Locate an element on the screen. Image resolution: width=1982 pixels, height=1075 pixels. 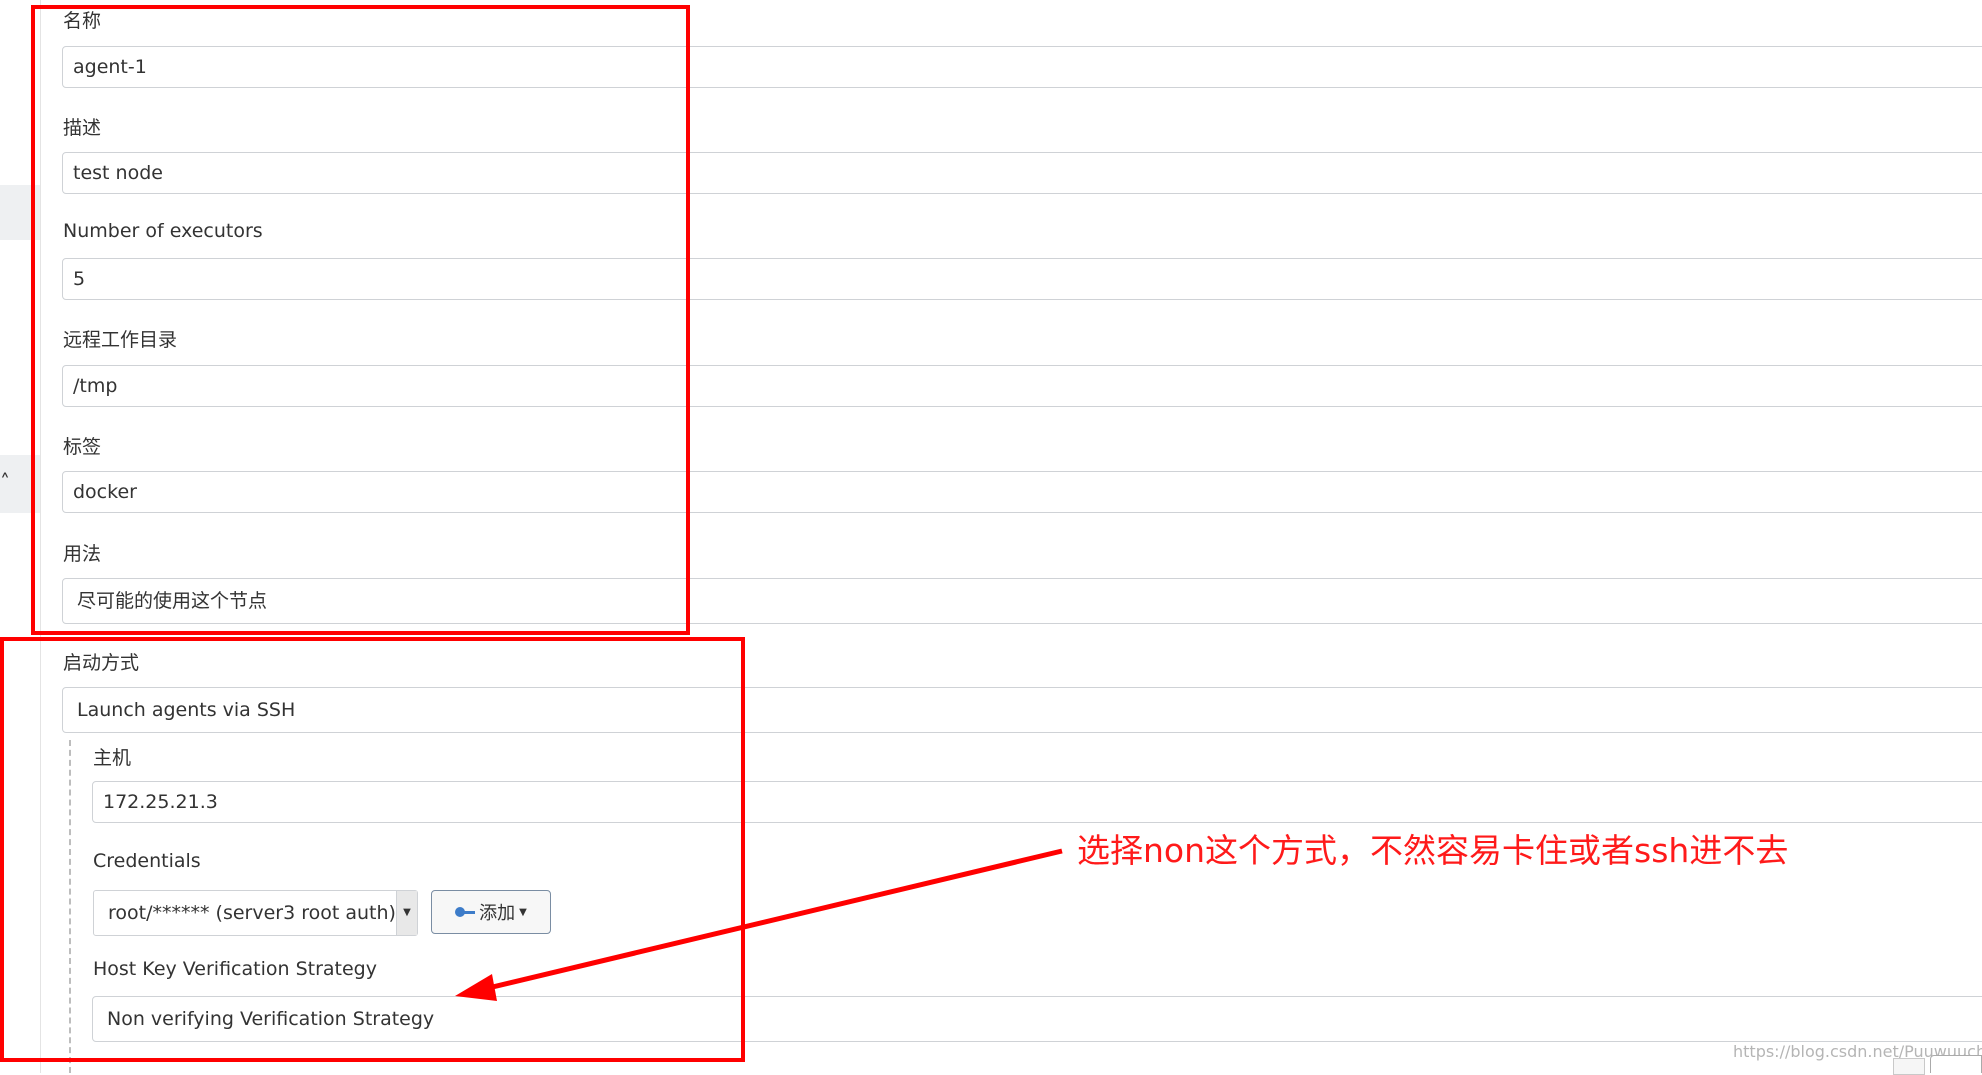
annotation-text: 选择non这个方式，不然容易卡住或者ssh进不去 is located at coordinates (1433, 850).